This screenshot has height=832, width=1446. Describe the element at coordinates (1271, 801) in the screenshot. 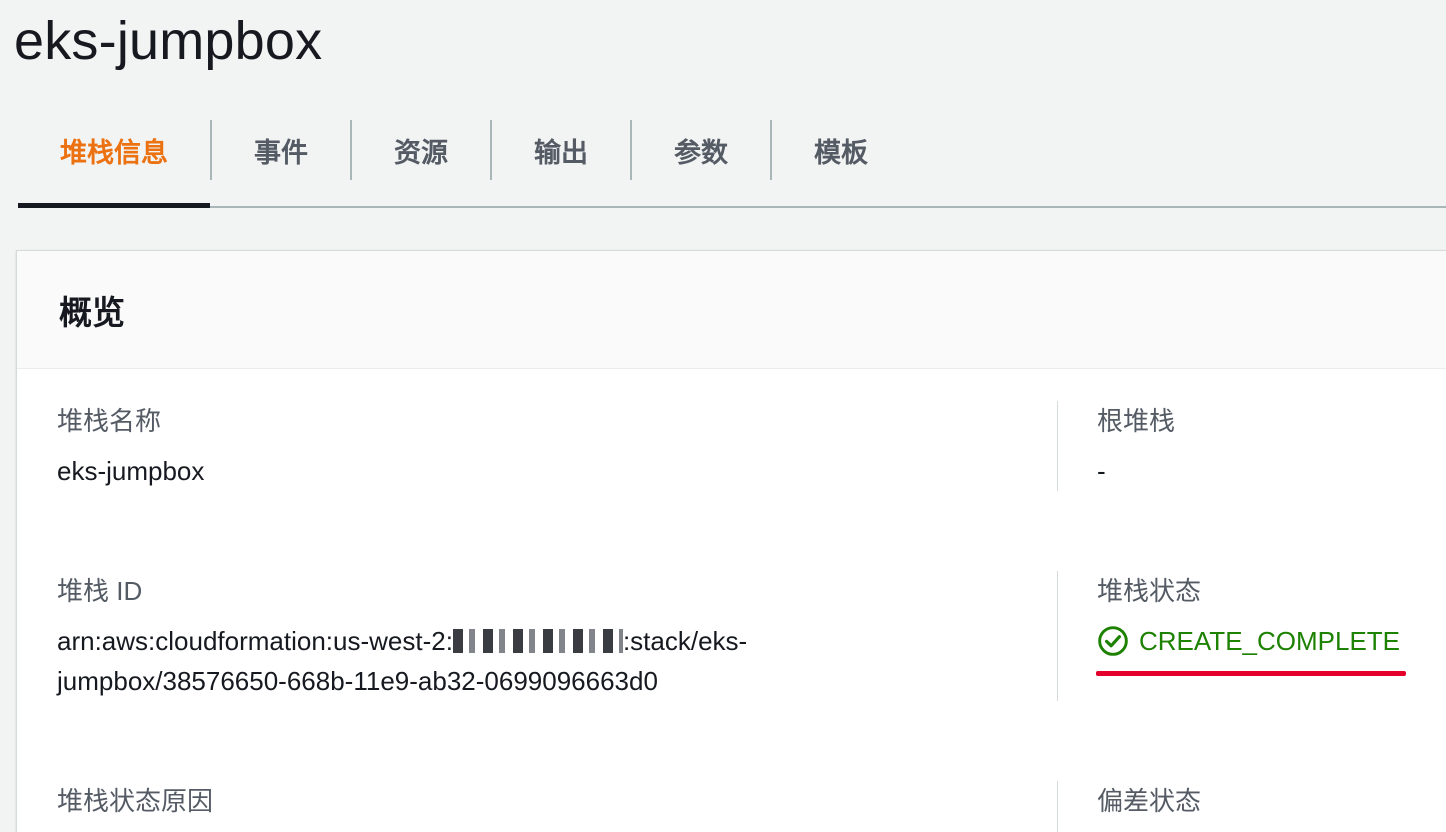

I see `drift-status-field: 偏差状态` at that location.